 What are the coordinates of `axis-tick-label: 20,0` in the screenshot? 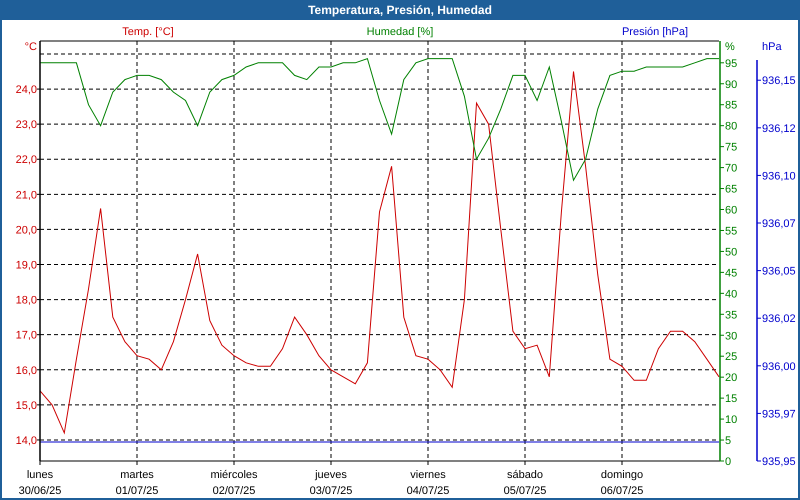 It's located at (26, 230).